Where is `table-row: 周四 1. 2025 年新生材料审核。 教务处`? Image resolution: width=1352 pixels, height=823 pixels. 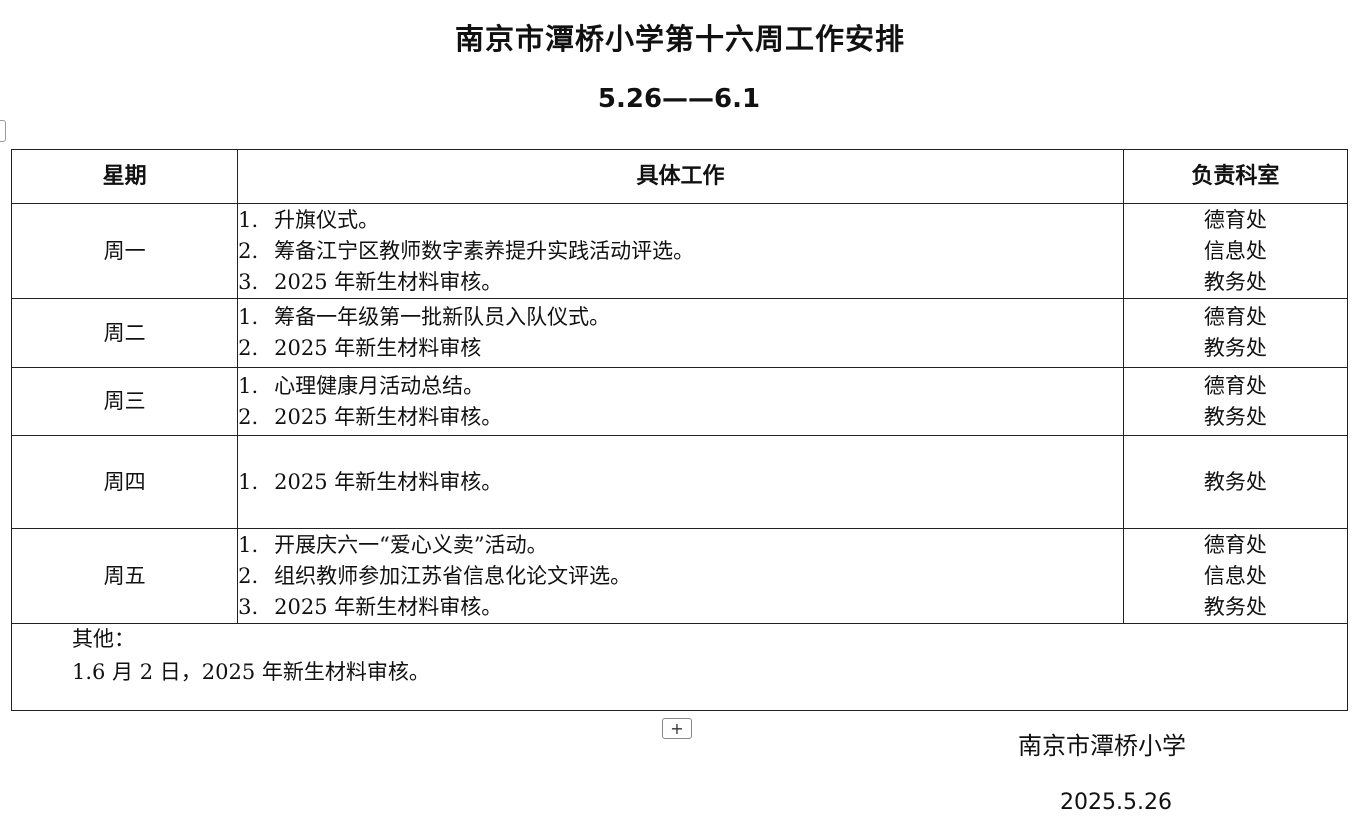
table-row: 周四 1. 2025 年新生材料审核。 教务处 is located at coordinates (679, 482).